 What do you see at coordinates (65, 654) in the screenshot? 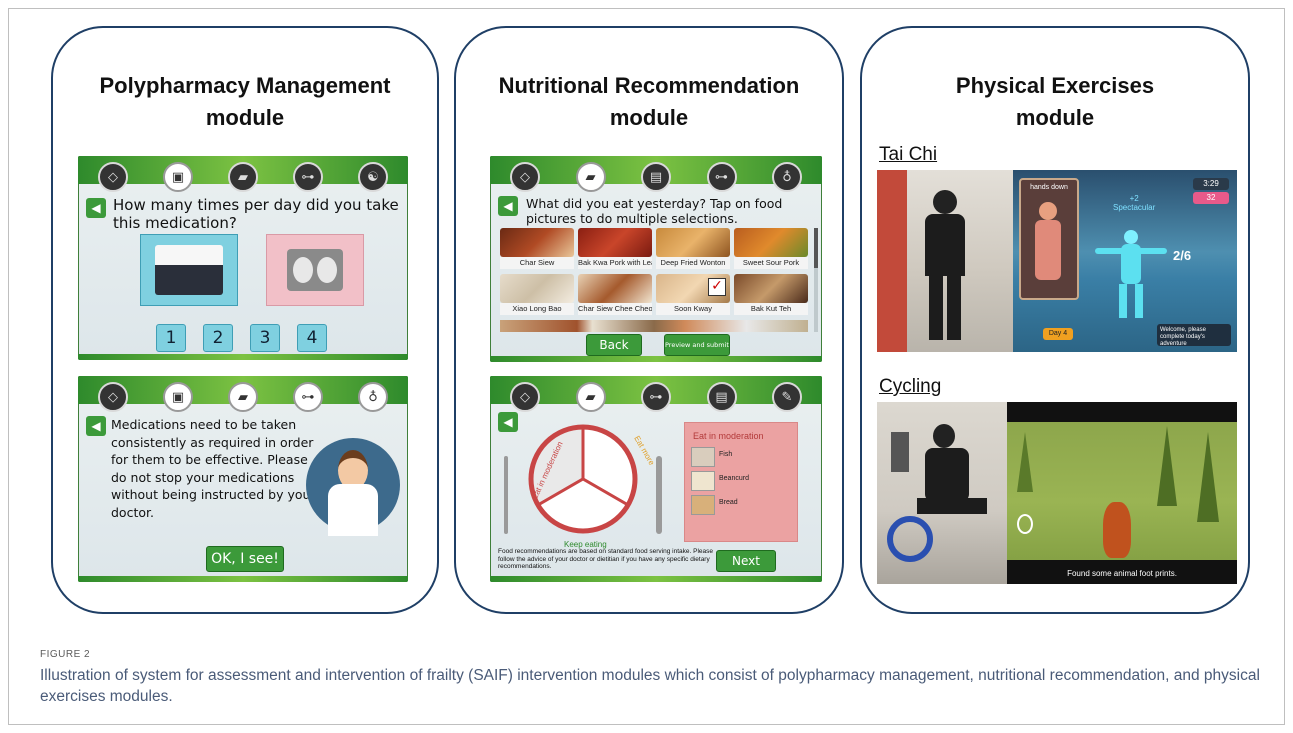
I see `figure-label: FIGURE 2` at bounding box center [65, 654].